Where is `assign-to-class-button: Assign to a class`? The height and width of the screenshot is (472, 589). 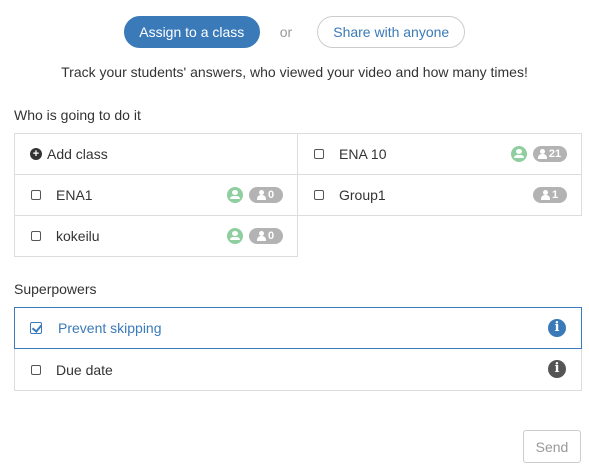
assign-to-class-button: Assign to a class is located at coordinates (191, 32).